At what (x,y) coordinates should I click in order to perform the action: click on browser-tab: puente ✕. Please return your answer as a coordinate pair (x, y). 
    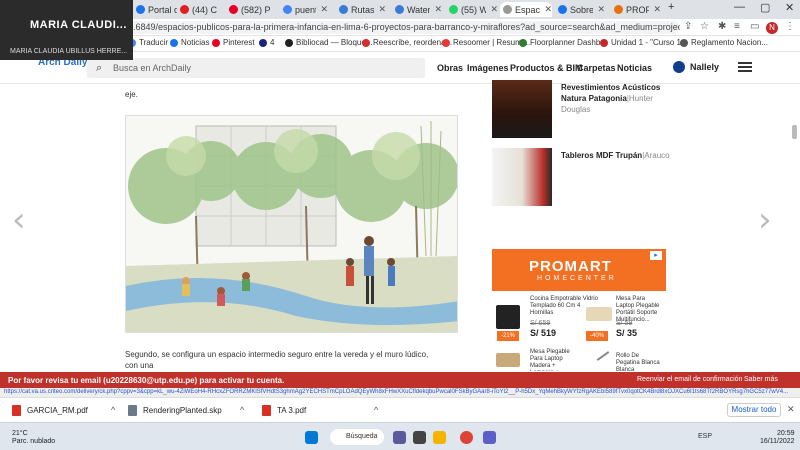
    Looking at the image, I should click on (304, 9).